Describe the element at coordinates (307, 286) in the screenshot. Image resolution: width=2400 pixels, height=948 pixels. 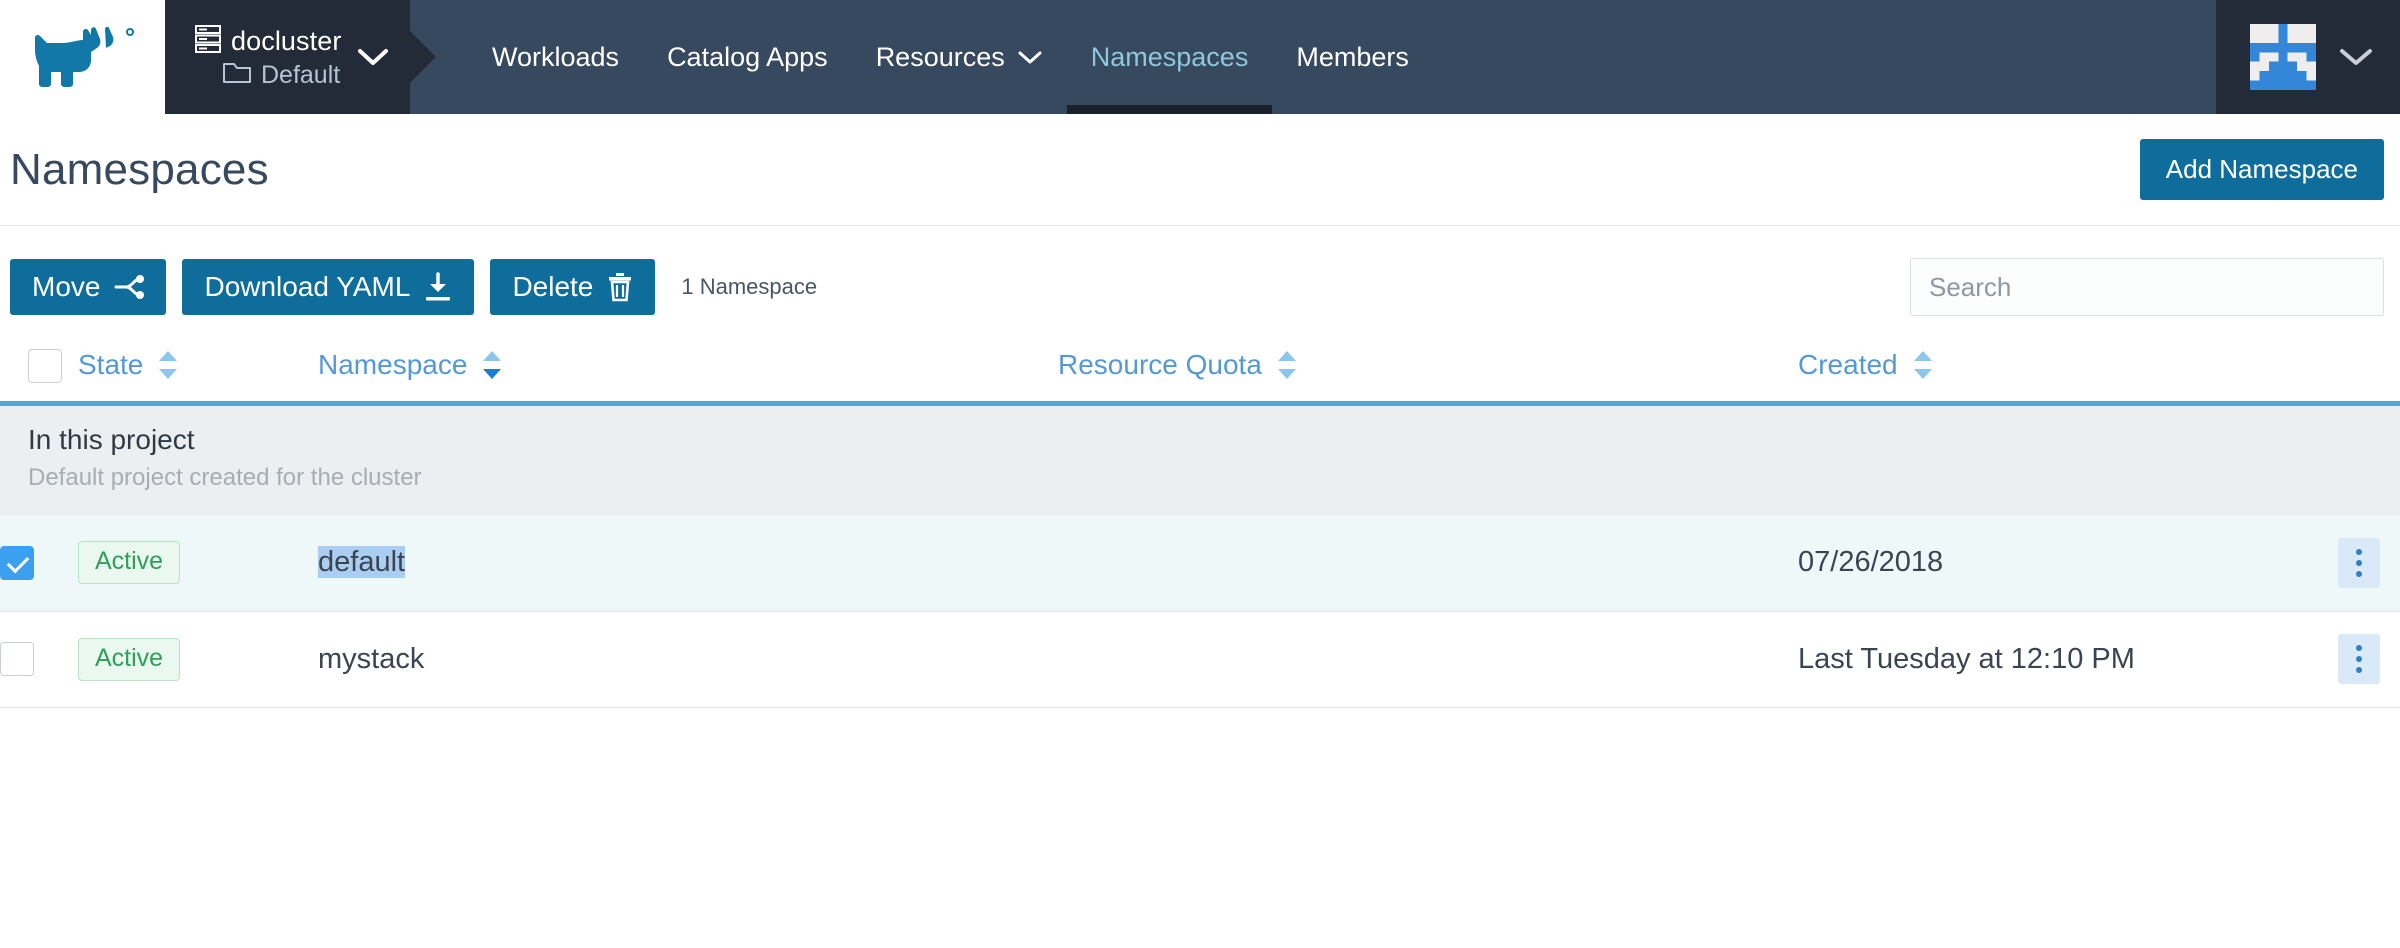
I see `download-button-label: Download YAML` at that location.